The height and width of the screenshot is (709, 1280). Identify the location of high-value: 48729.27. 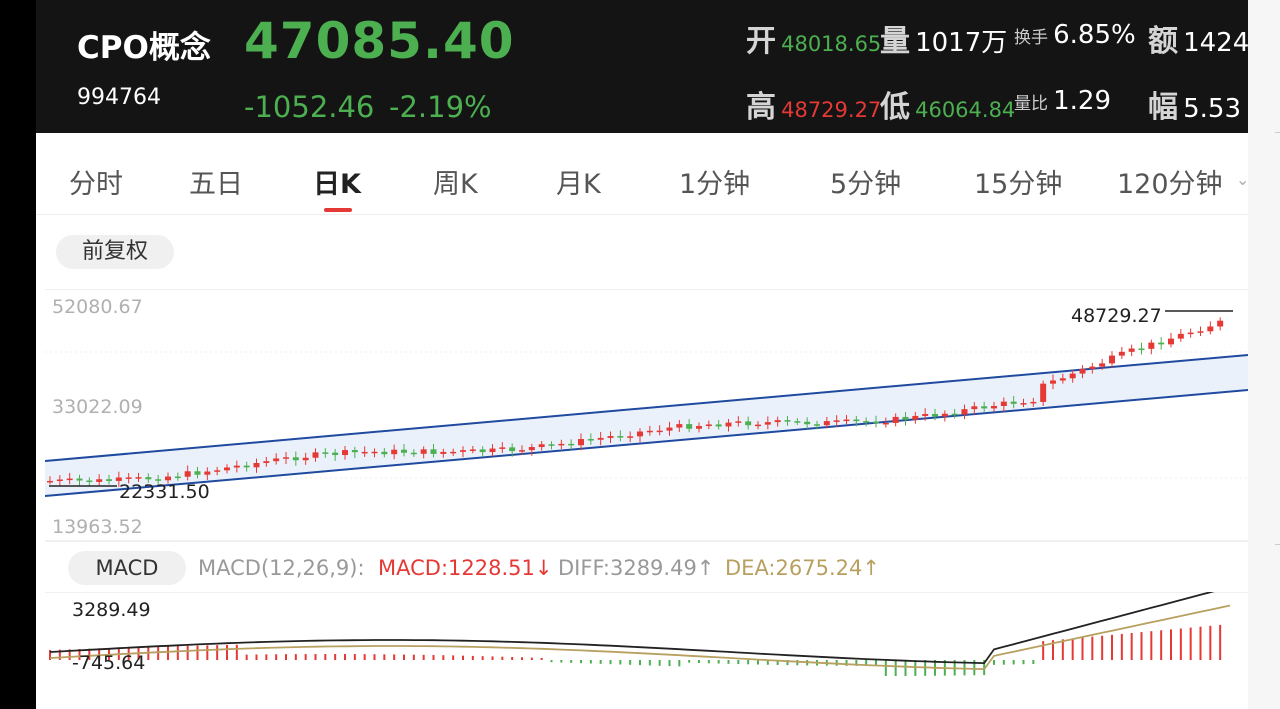
(831, 110).